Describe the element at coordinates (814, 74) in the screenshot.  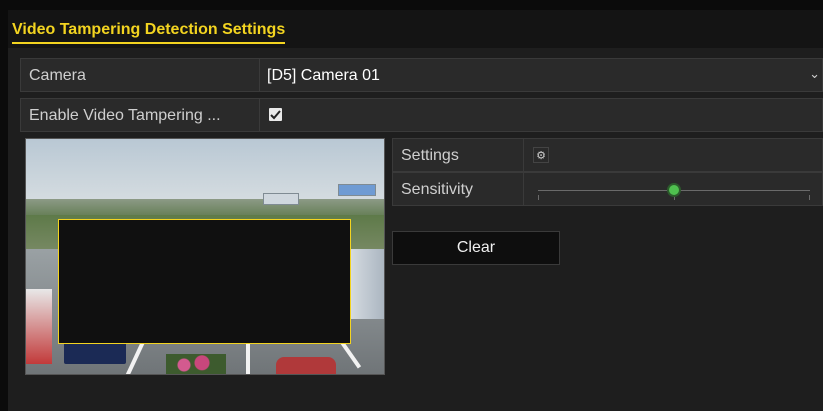
I see `chevron-down-icon: ⌄` at that location.